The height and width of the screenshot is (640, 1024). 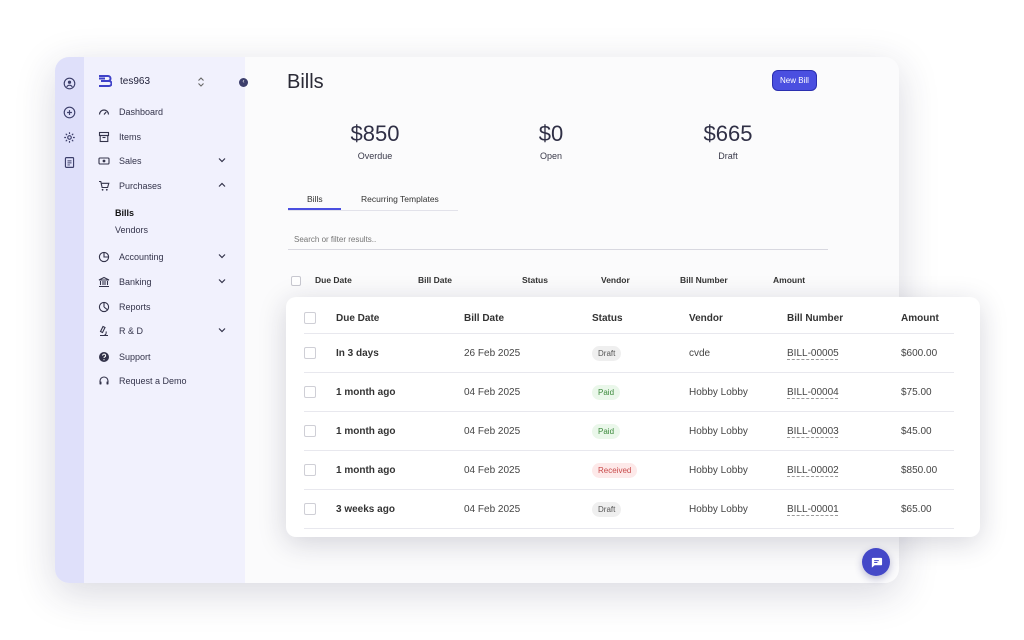 I want to click on sidebar-item-reports: Reports, so click(x=166, y=307).